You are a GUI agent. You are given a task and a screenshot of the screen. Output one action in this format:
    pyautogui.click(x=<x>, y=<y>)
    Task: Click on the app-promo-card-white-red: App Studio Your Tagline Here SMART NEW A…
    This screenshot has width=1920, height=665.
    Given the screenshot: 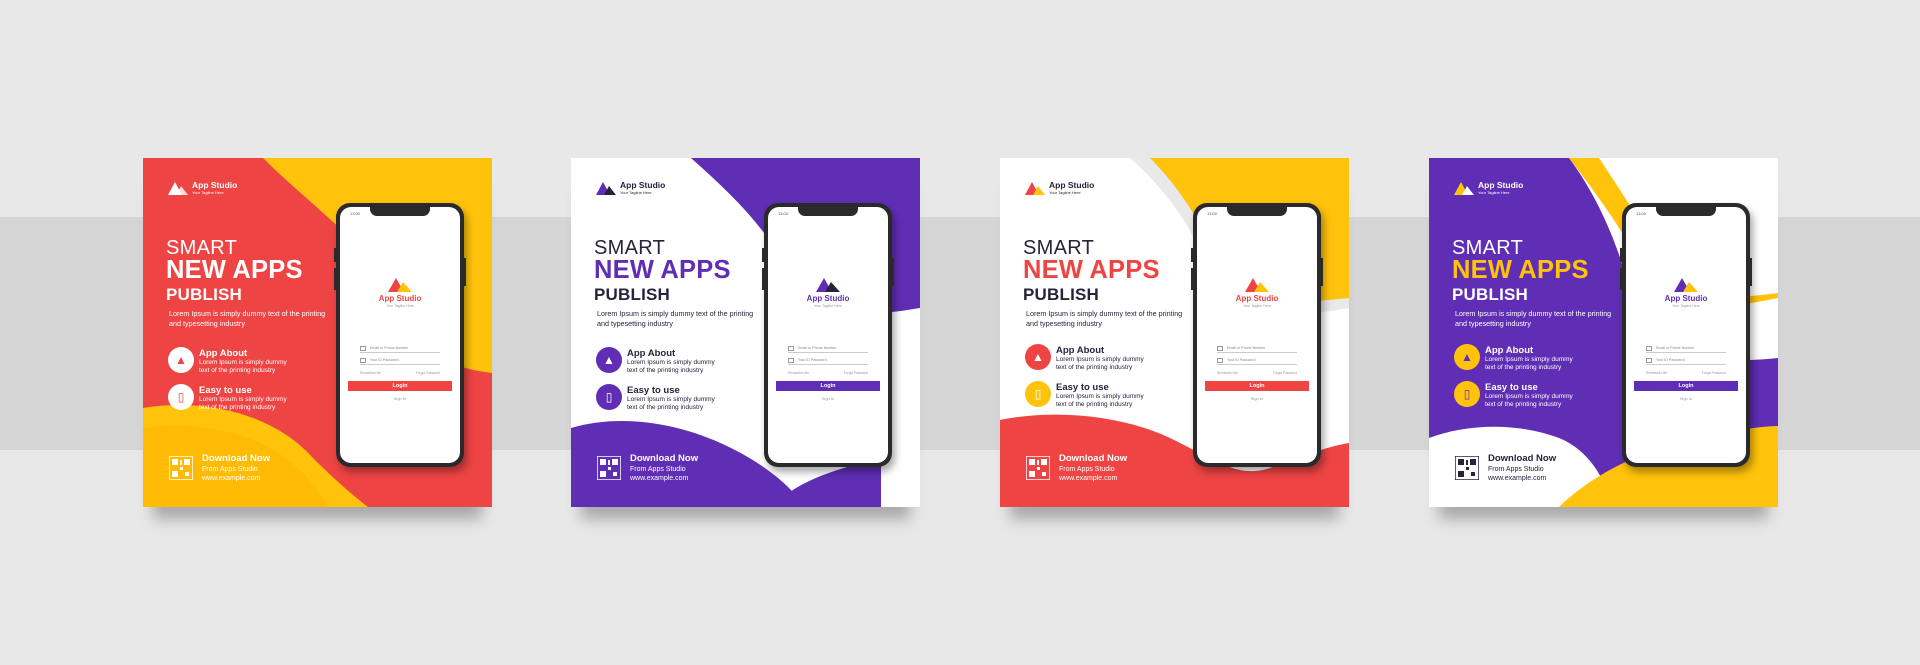 What is the action you would take?
    pyautogui.click(x=1174, y=332)
    